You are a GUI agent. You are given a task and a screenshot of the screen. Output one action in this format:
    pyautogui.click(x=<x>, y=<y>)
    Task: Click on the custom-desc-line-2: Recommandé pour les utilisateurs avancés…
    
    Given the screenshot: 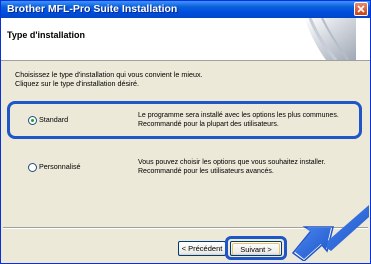 What is the action you would take?
    pyautogui.click(x=206, y=171)
    